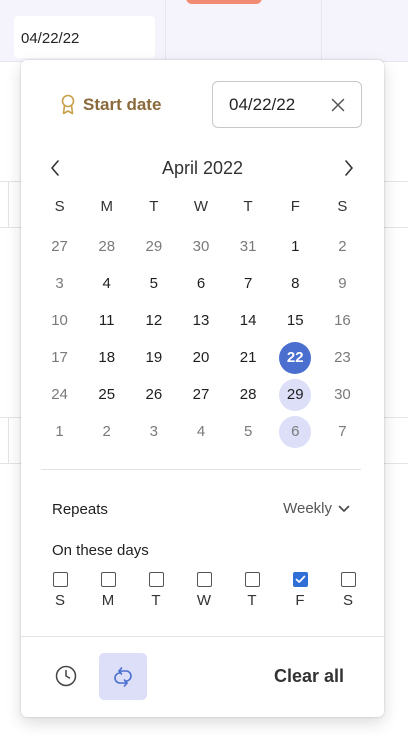 The height and width of the screenshot is (750, 408). Describe the element at coordinates (200, 357) in the screenshot. I see `day-cell: 20` at that location.